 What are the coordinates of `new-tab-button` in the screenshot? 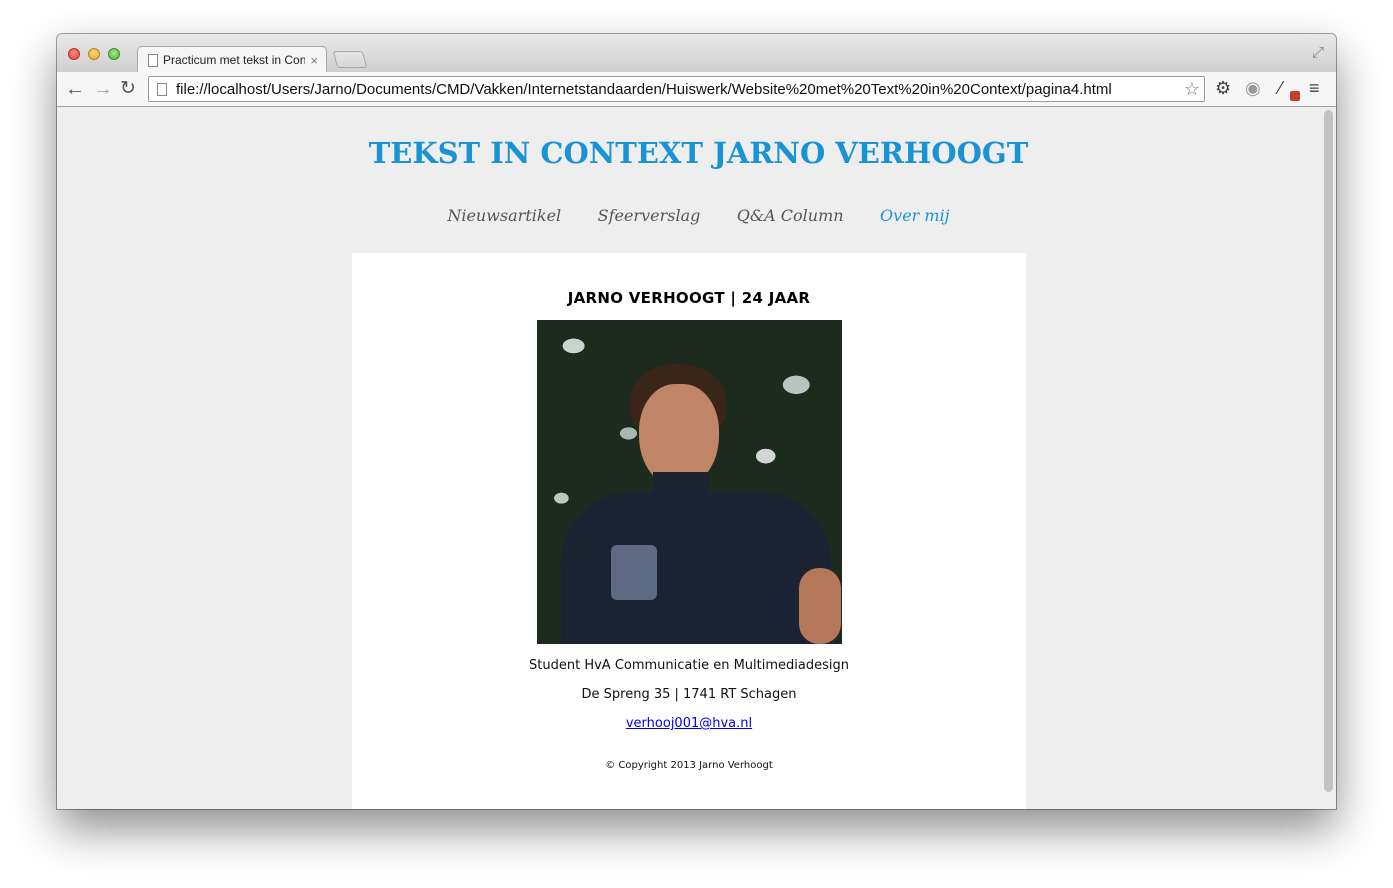 It's located at (350, 59).